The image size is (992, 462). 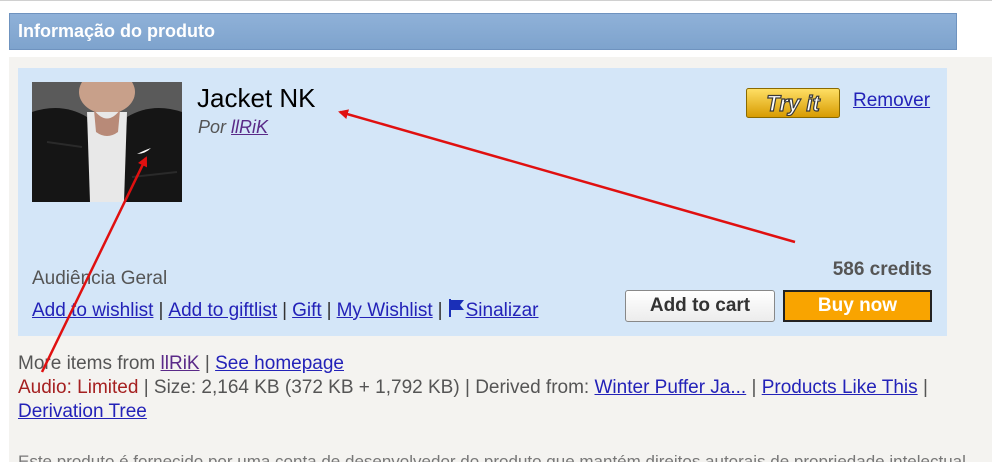 I want to click on section-title: Informação do produto, so click(x=116, y=31).